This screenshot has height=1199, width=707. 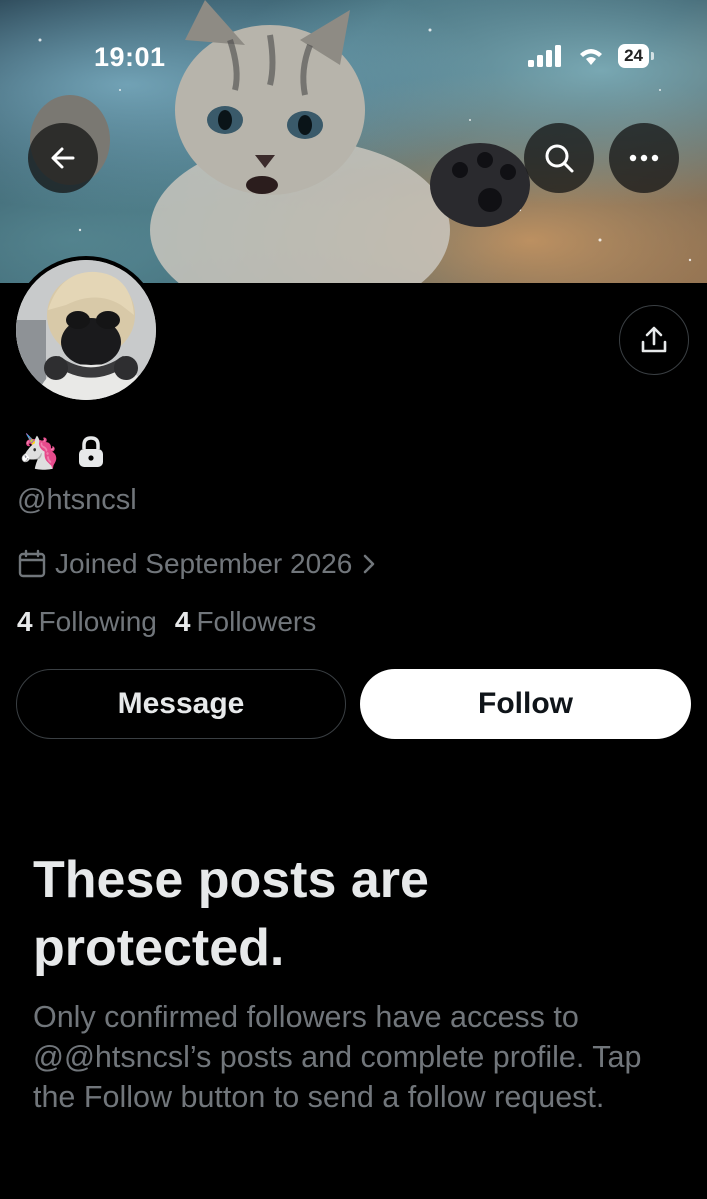 I want to click on search-icon, so click(x=559, y=158).